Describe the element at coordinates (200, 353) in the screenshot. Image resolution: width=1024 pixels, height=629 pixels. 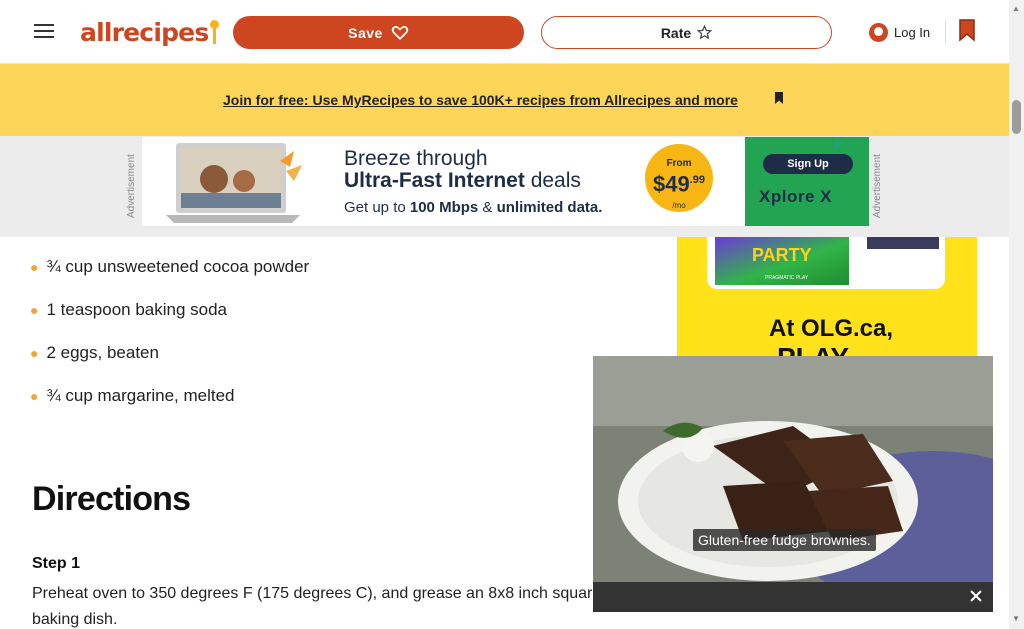
I see `ingredient-item: ● 2 eggs, beaten` at that location.